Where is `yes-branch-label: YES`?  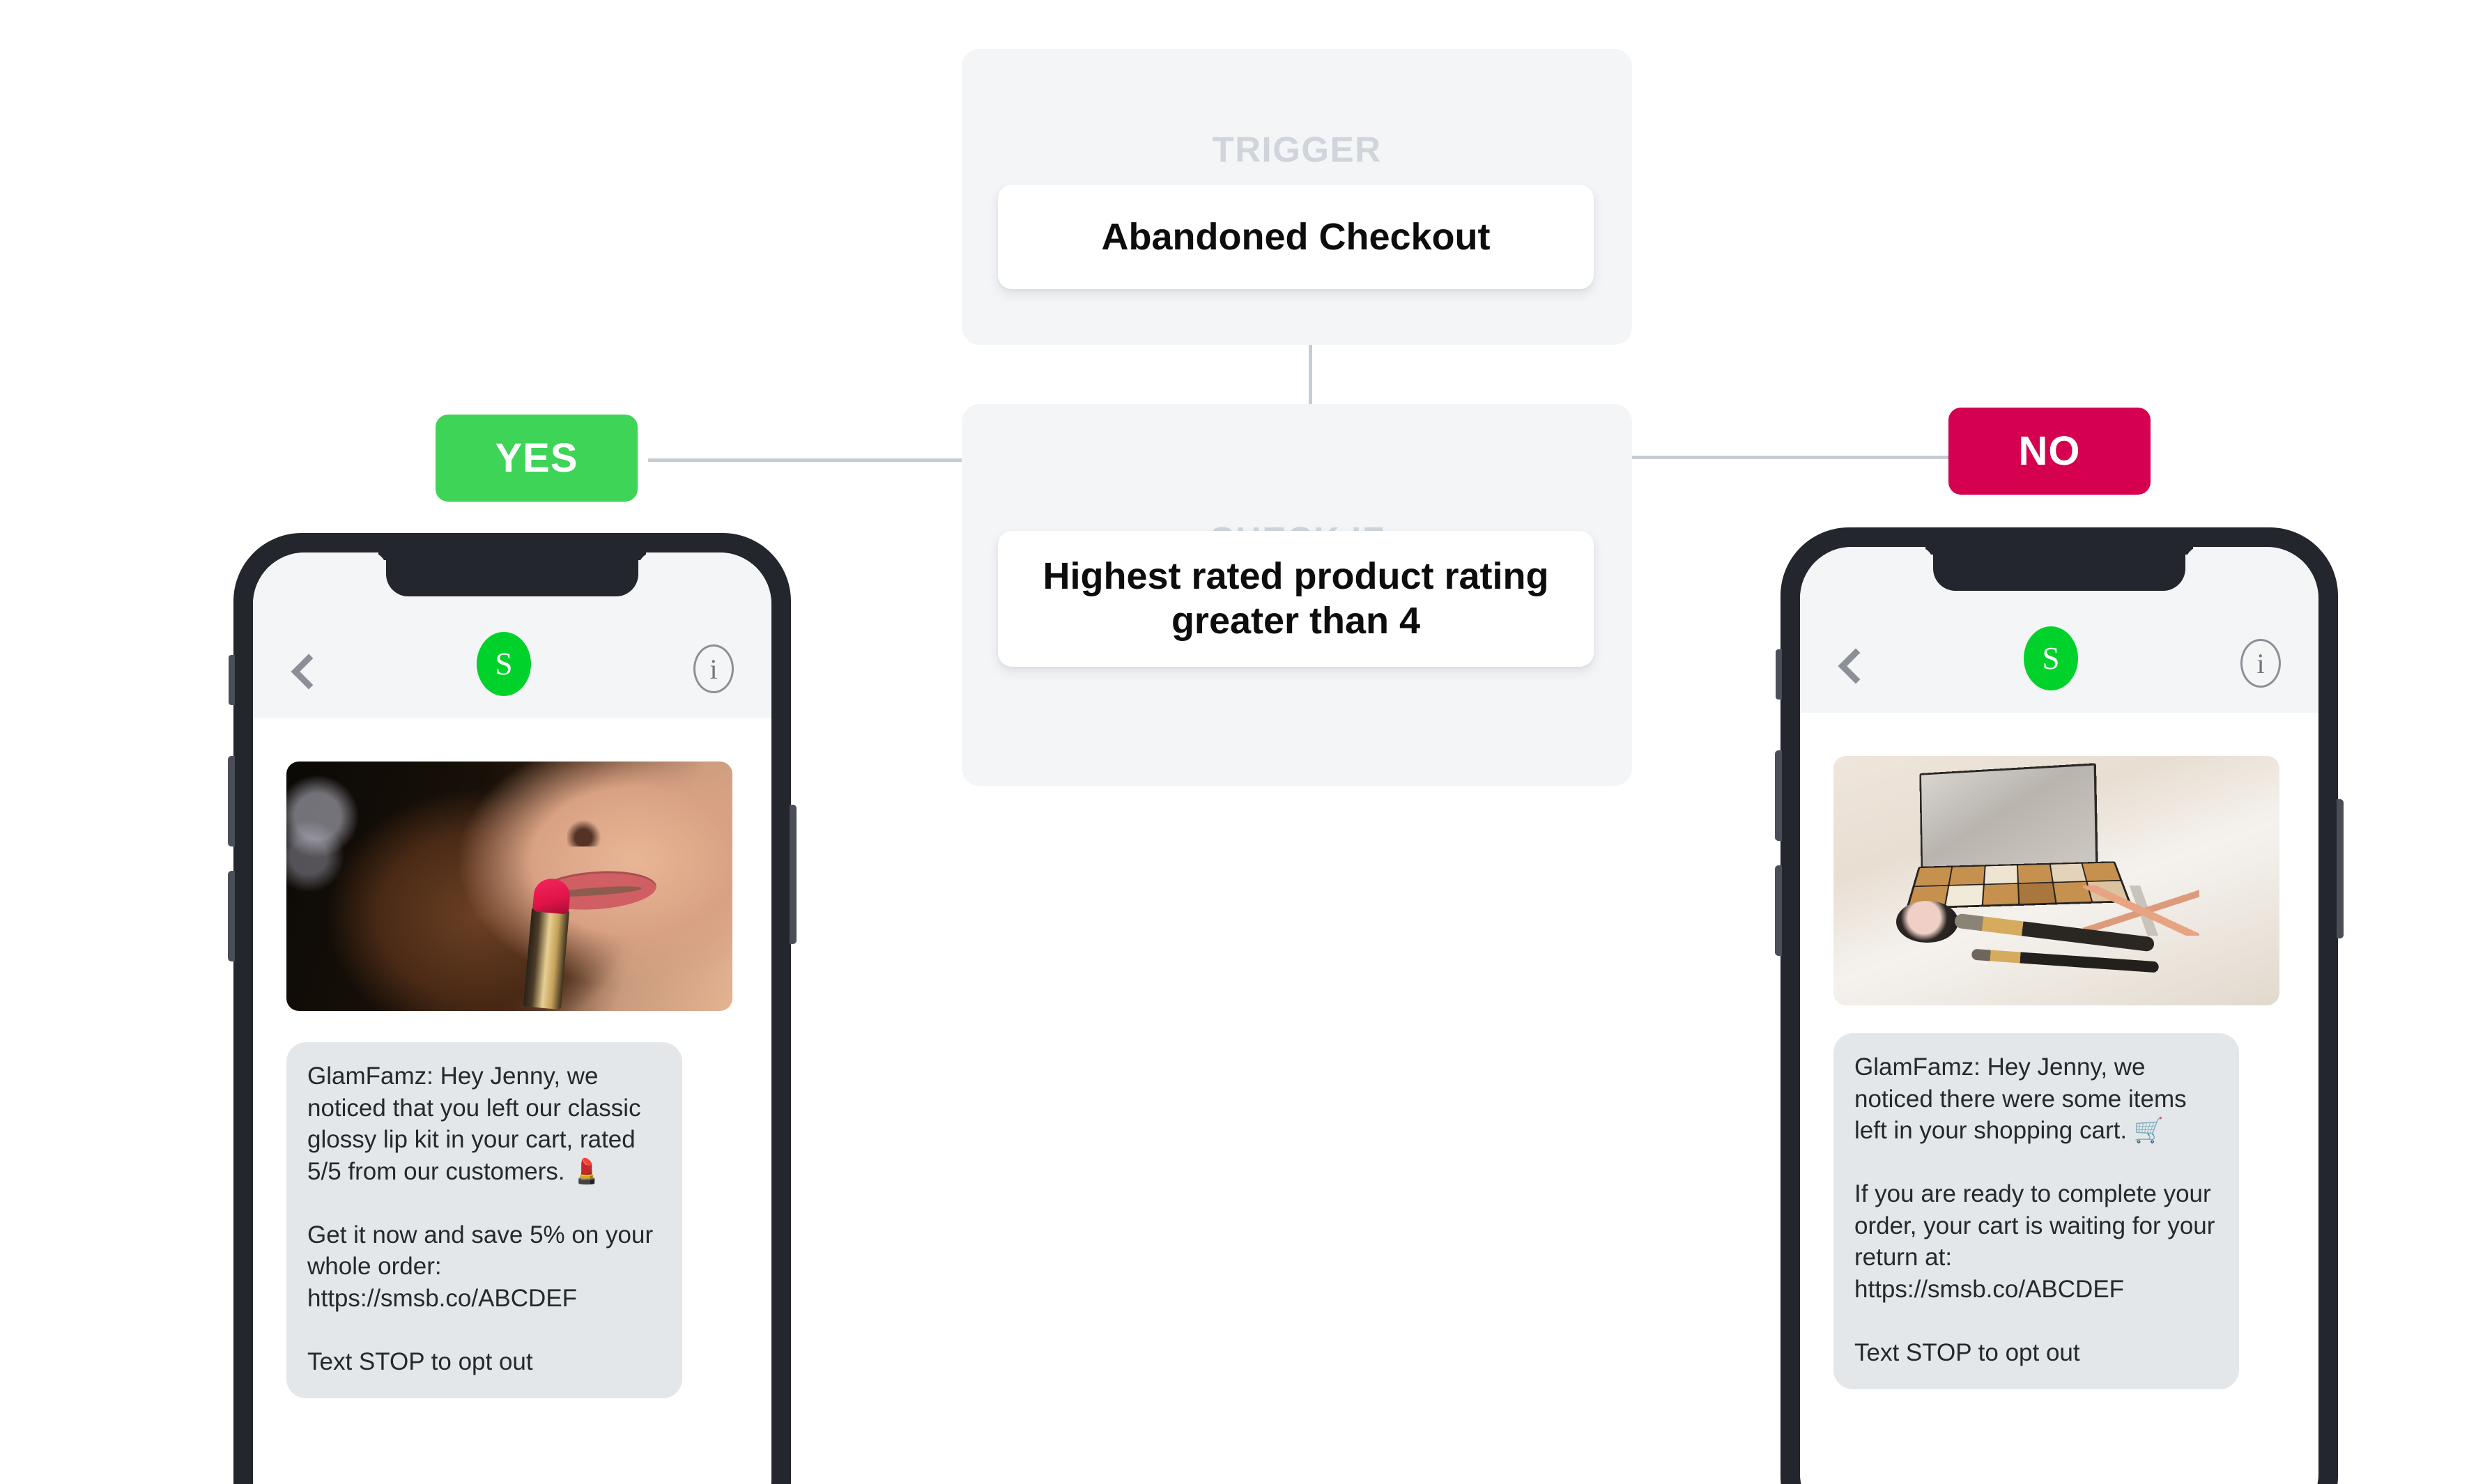
yes-branch-label: YES is located at coordinates (536, 458).